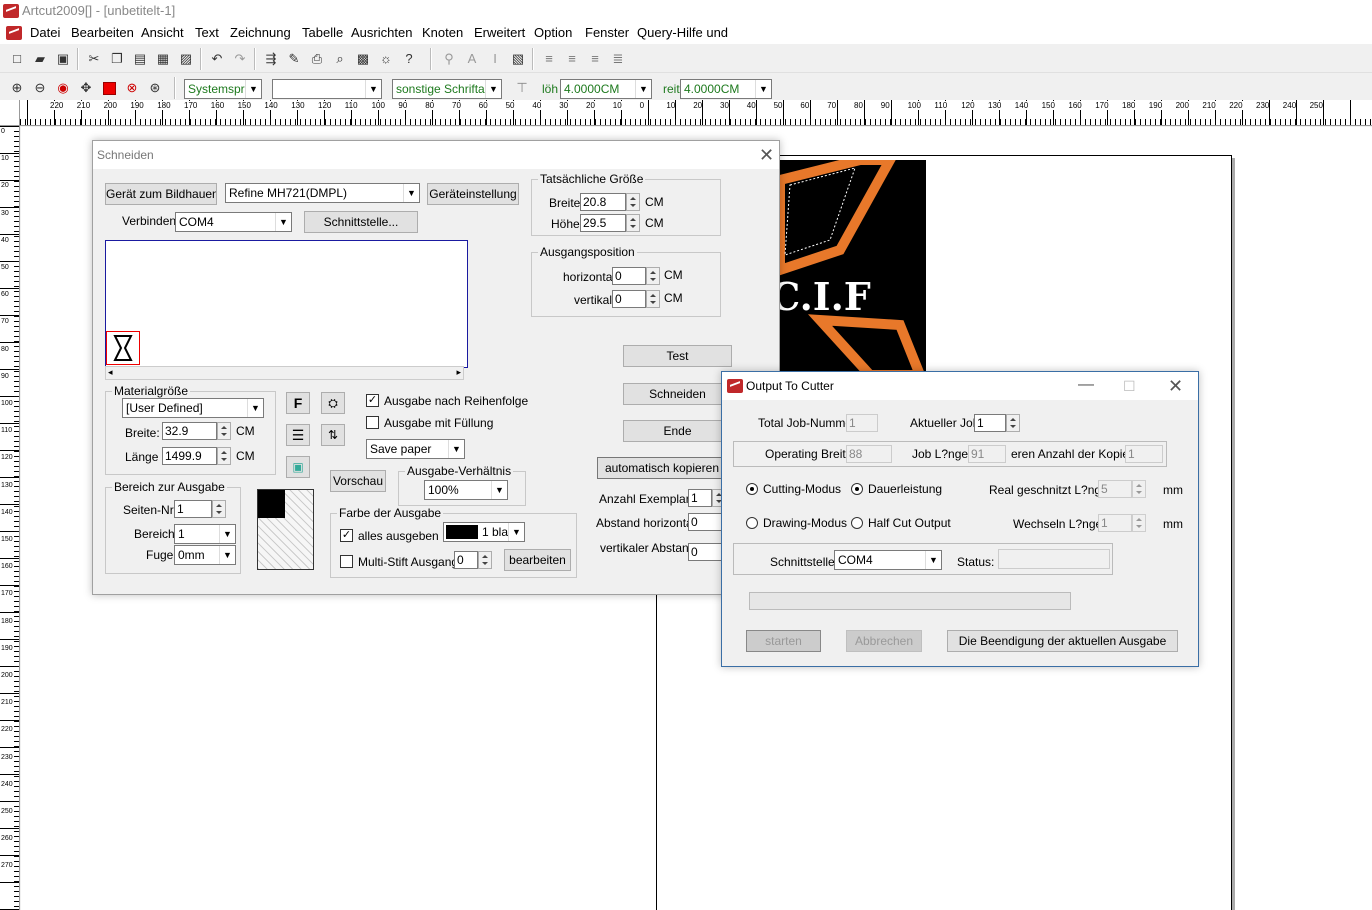  What do you see at coordinates (322, 193) in the screenshot?
I see `device-select: Refine MH721(DMPL) ▼` at bounding box center [322, 193].